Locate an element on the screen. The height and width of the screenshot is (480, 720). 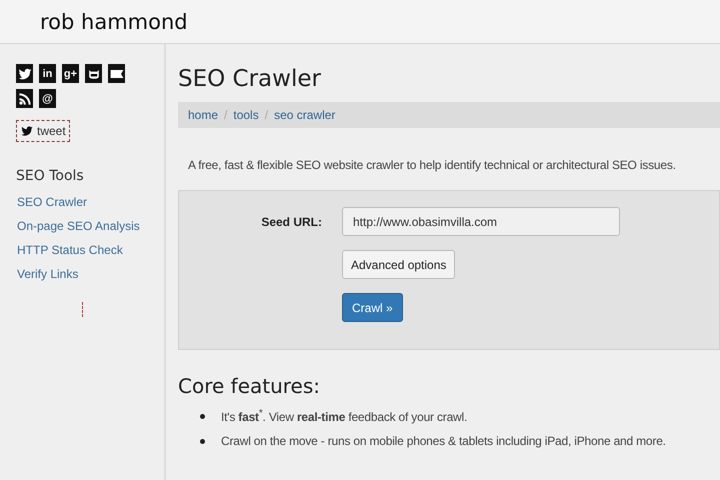
sidebar-link: Verify Links is located at coordinates (90, 274).